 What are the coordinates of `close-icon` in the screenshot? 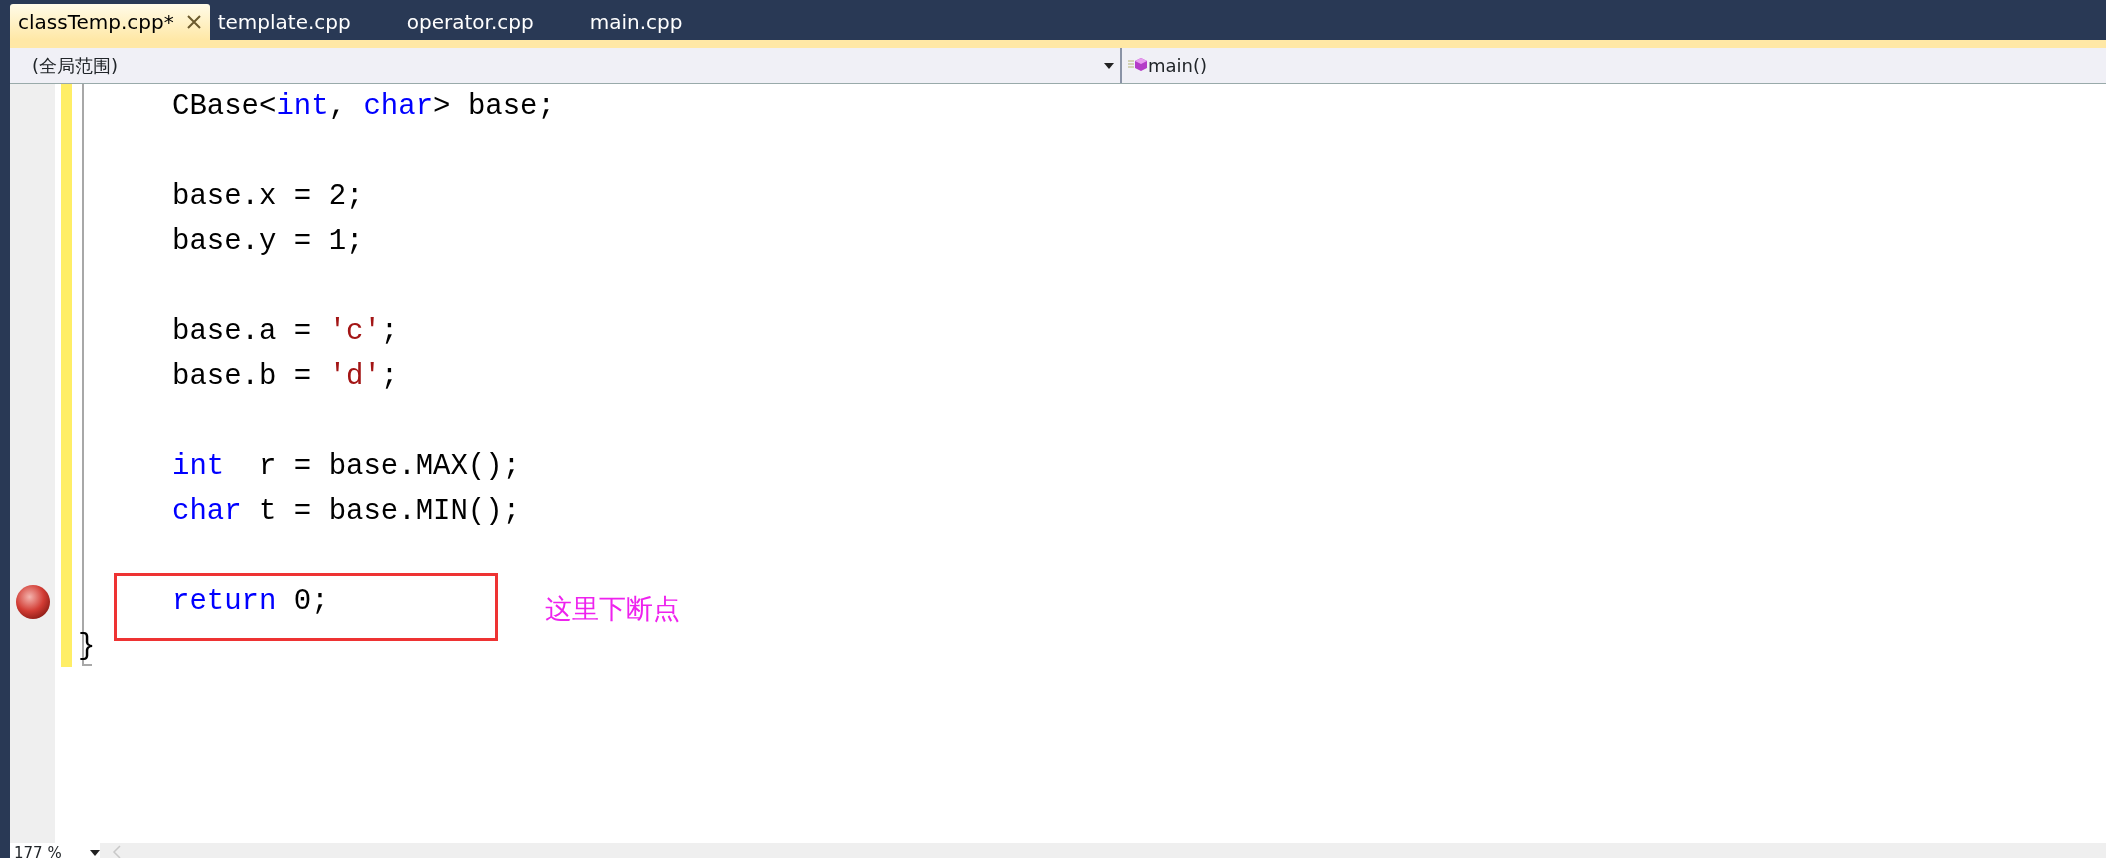 It's located at (193, 22).